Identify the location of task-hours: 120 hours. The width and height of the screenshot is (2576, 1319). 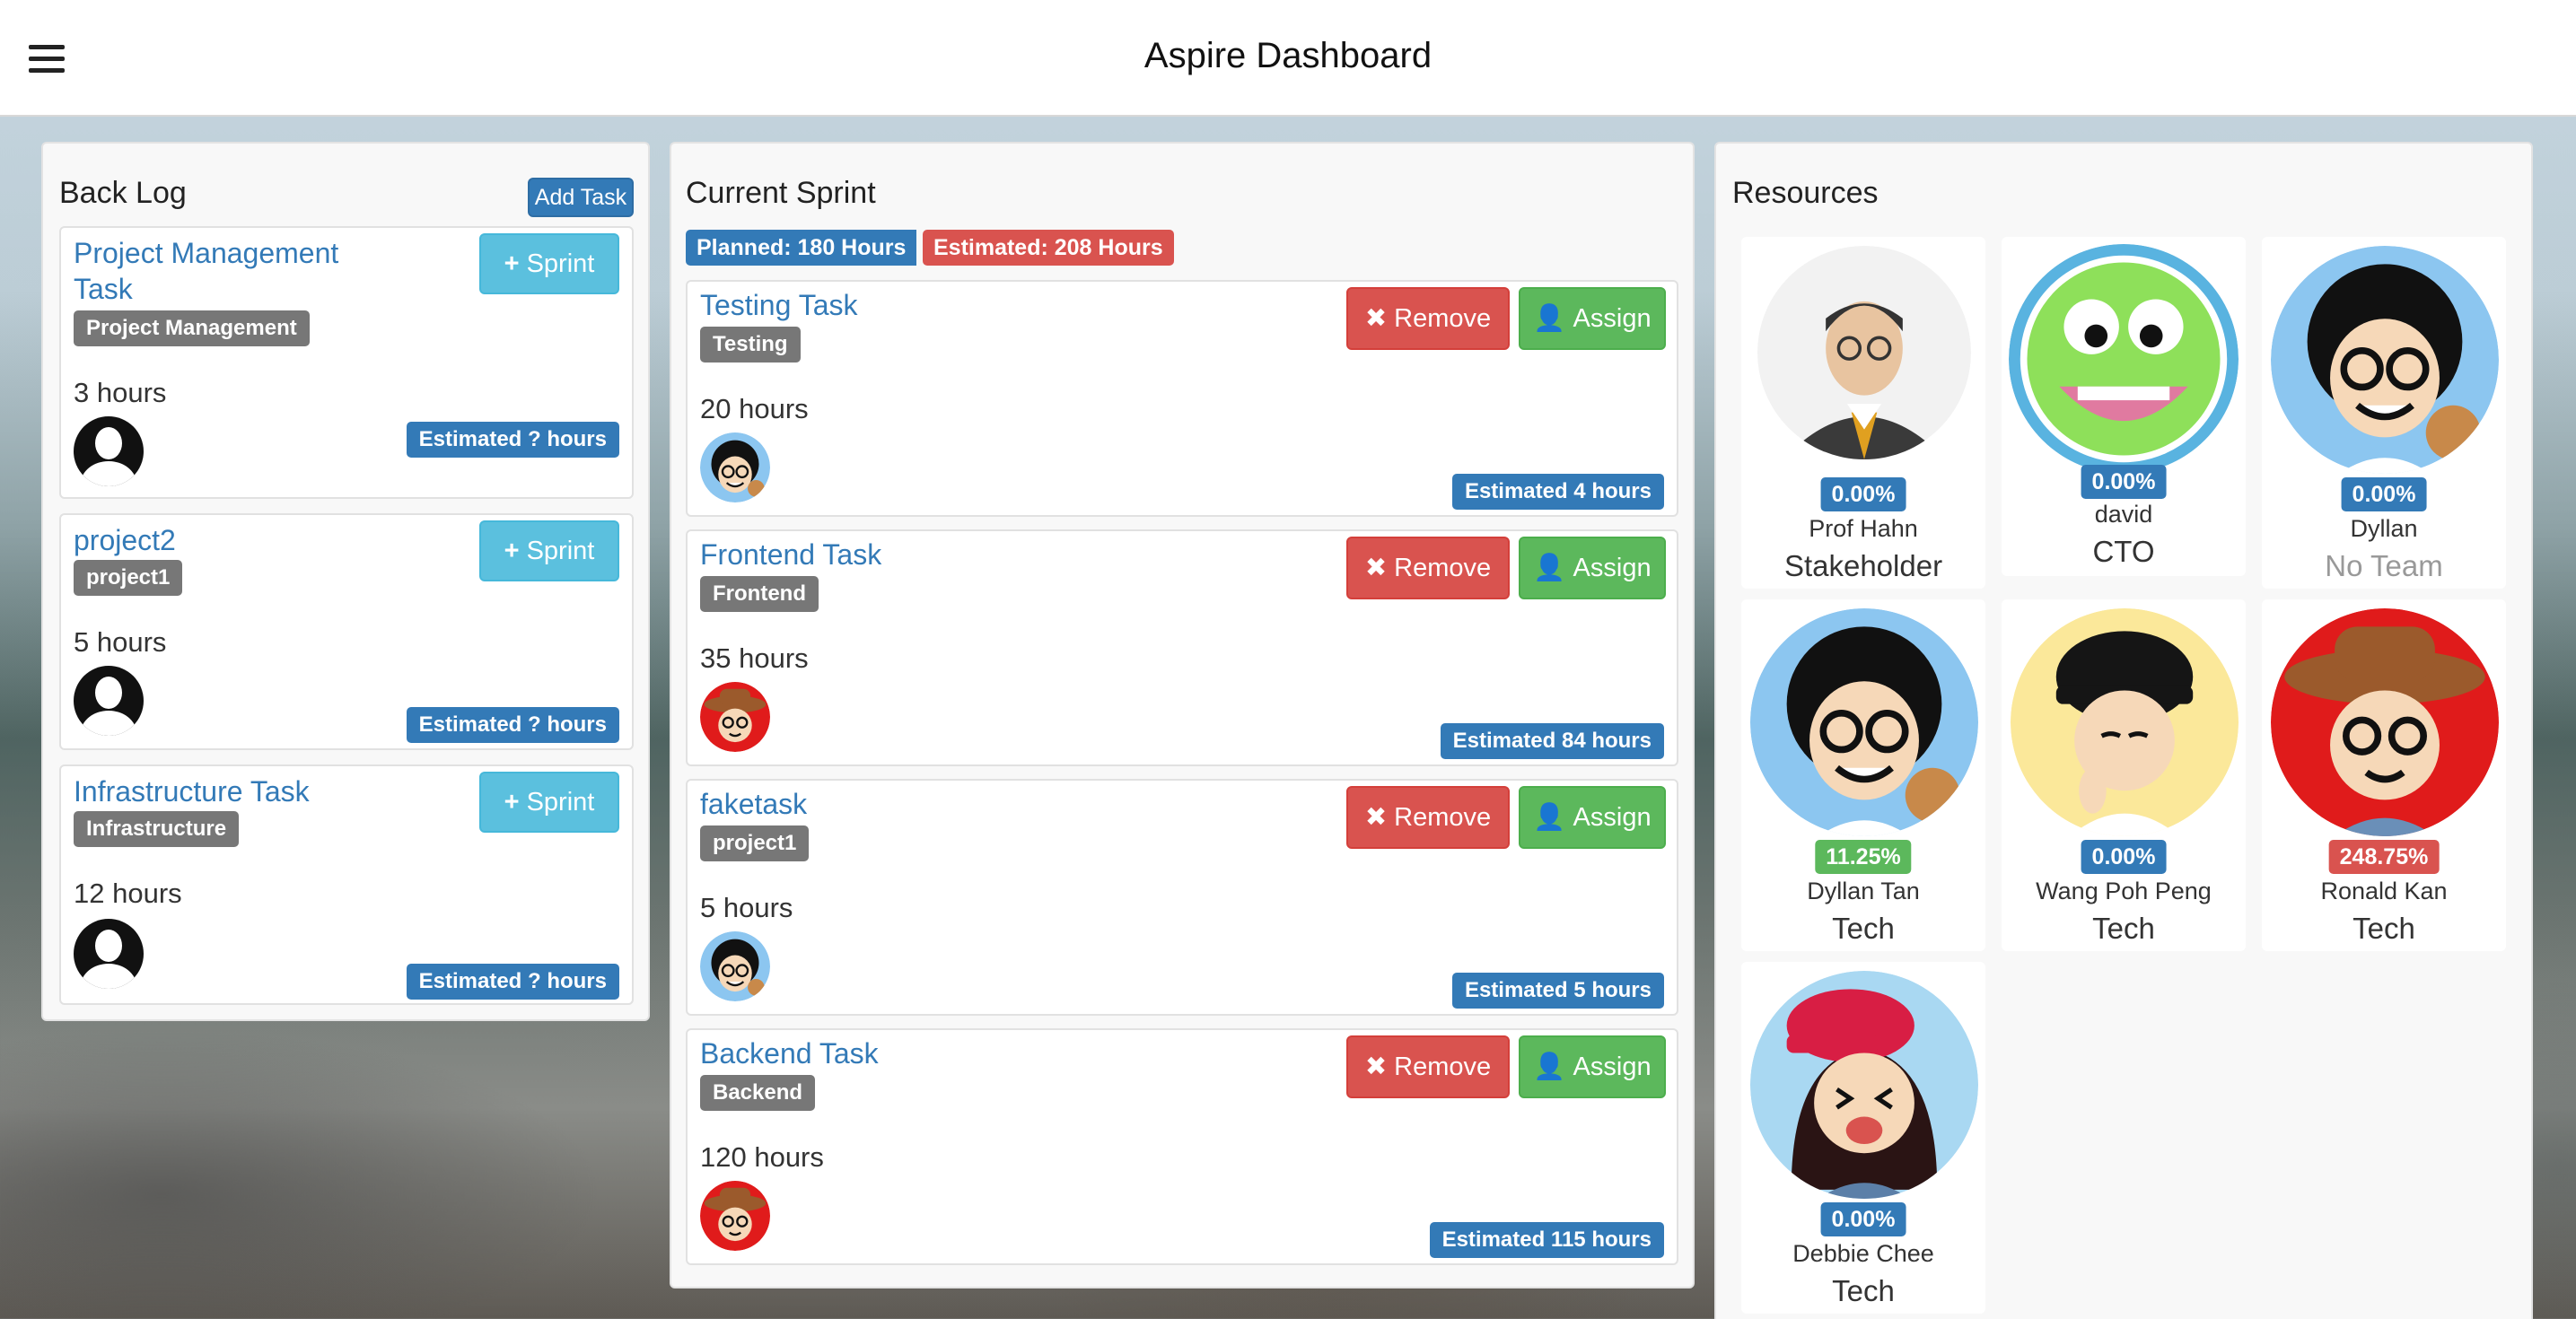
(762, 1157).